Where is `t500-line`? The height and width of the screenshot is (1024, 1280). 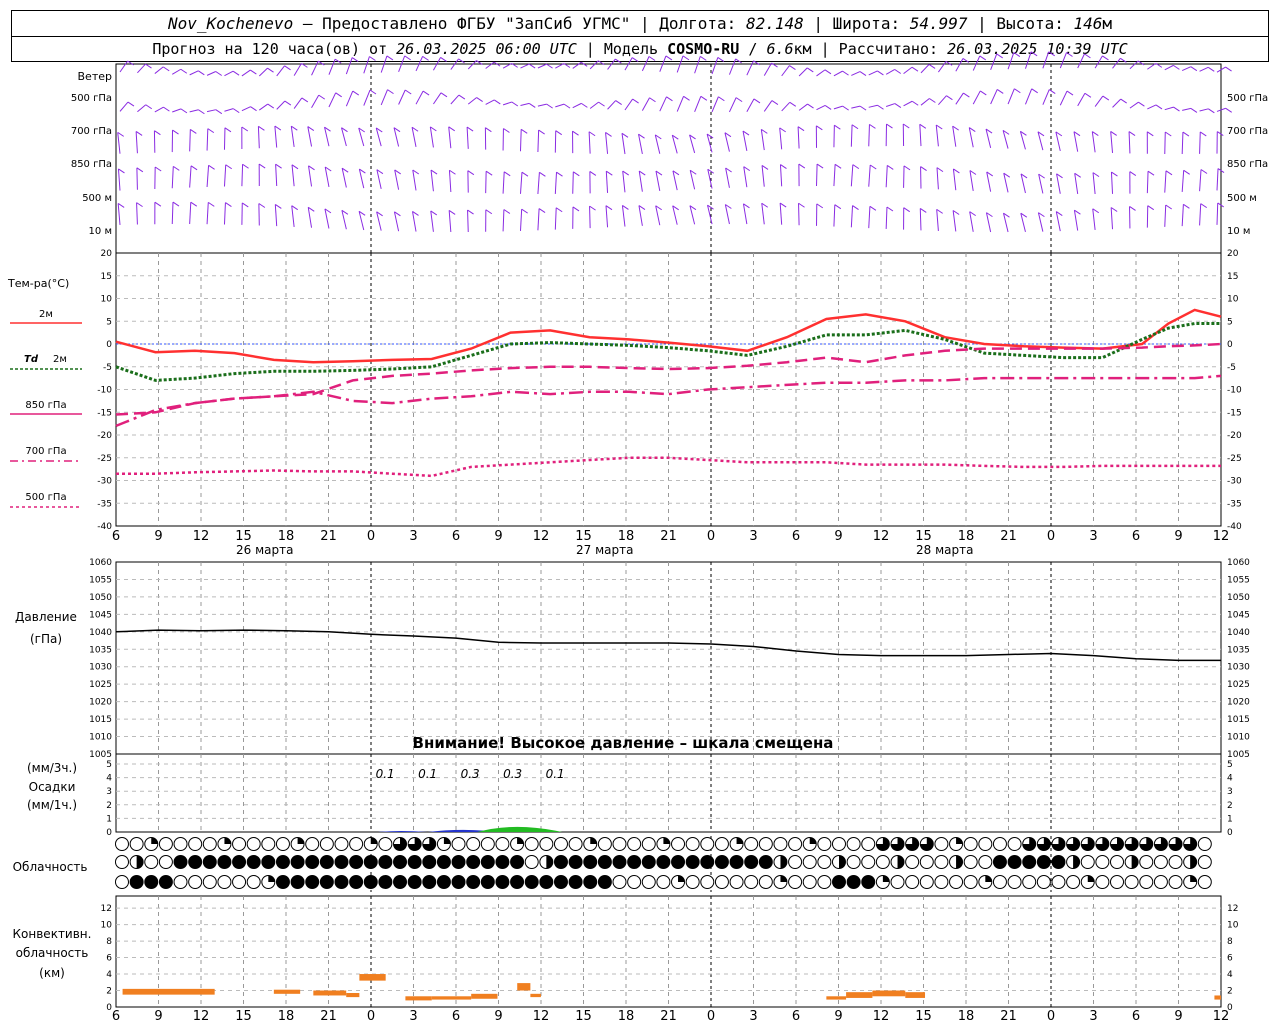 t500-line is located at coordinates (668, 467).